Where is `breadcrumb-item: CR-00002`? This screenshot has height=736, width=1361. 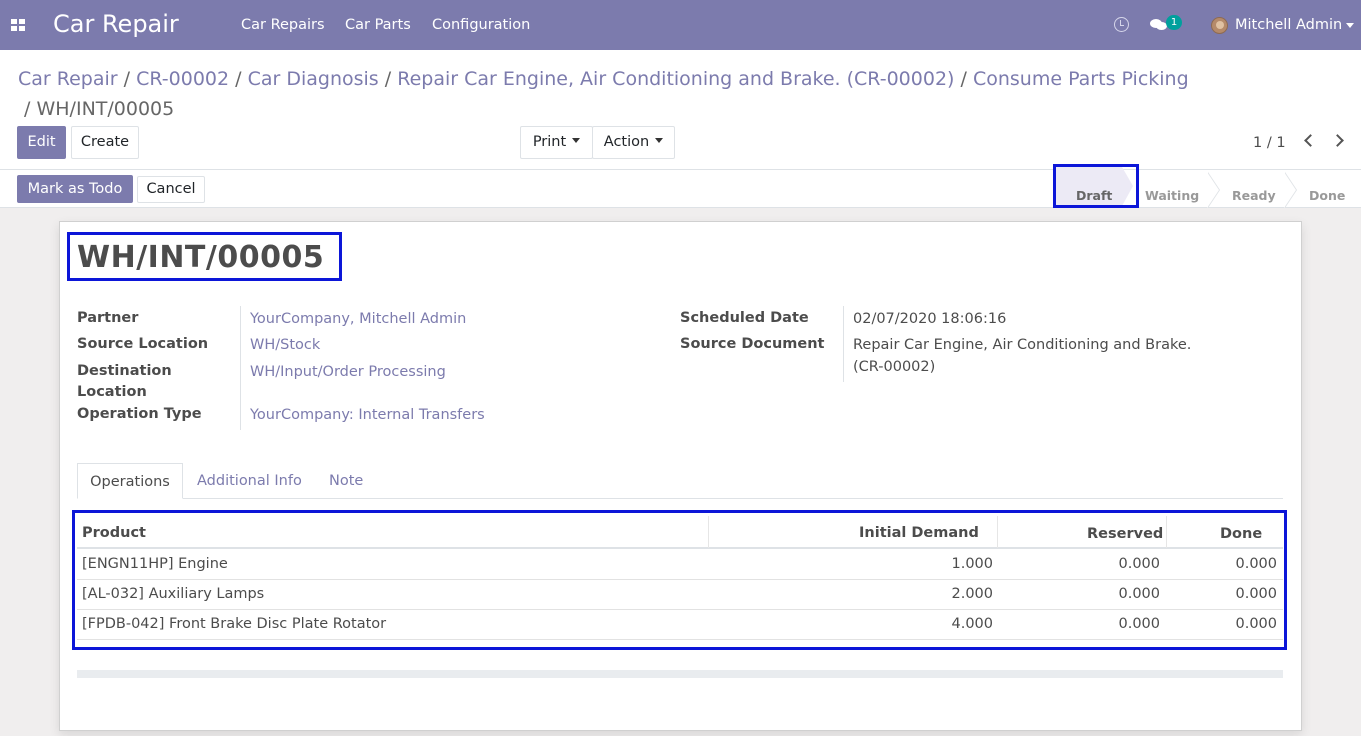
breadcrumb-item: CR-00002 is located at coordinates (182, 79).